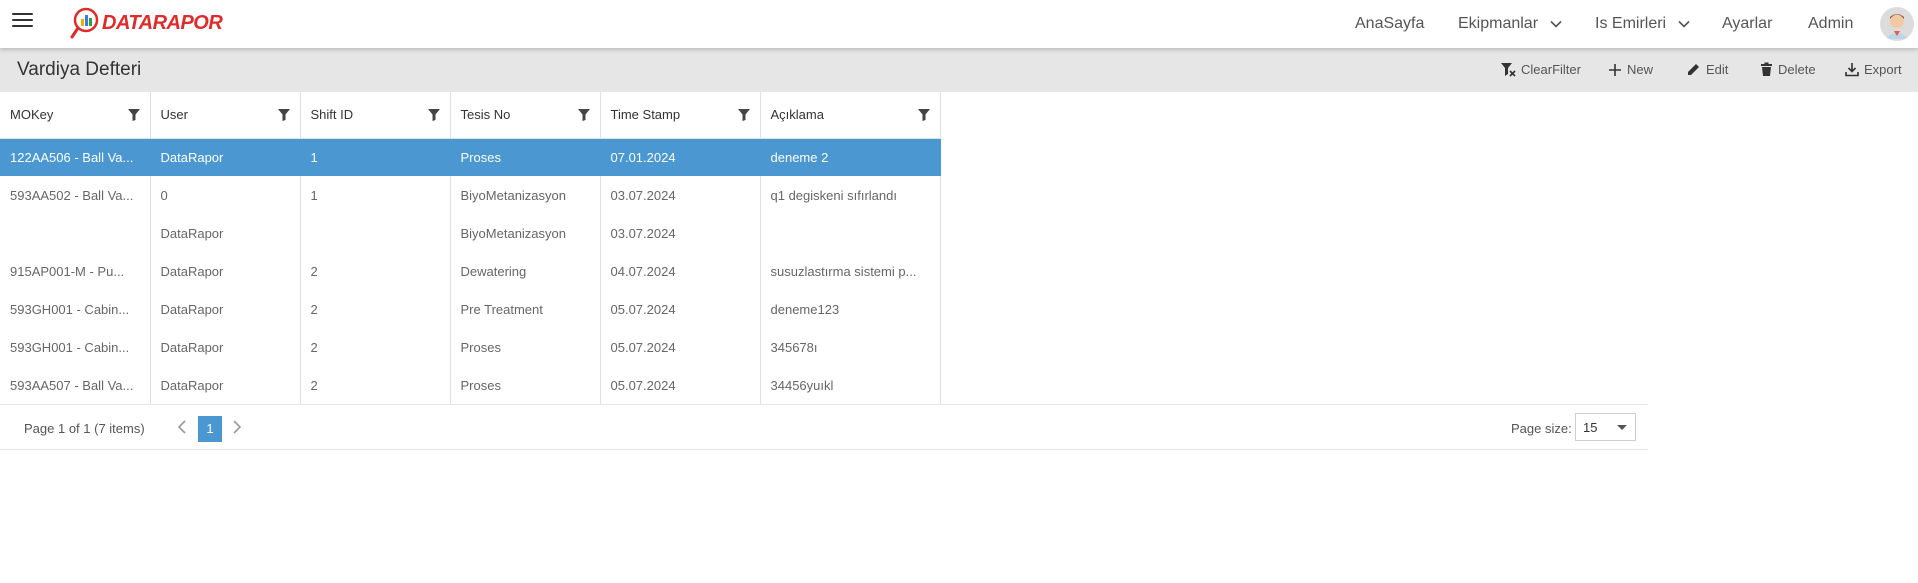 Image resolution: width=1918 pixels, height=583 pixels. I want to click on logo-text: DATARAPOR, so click(162, 22).